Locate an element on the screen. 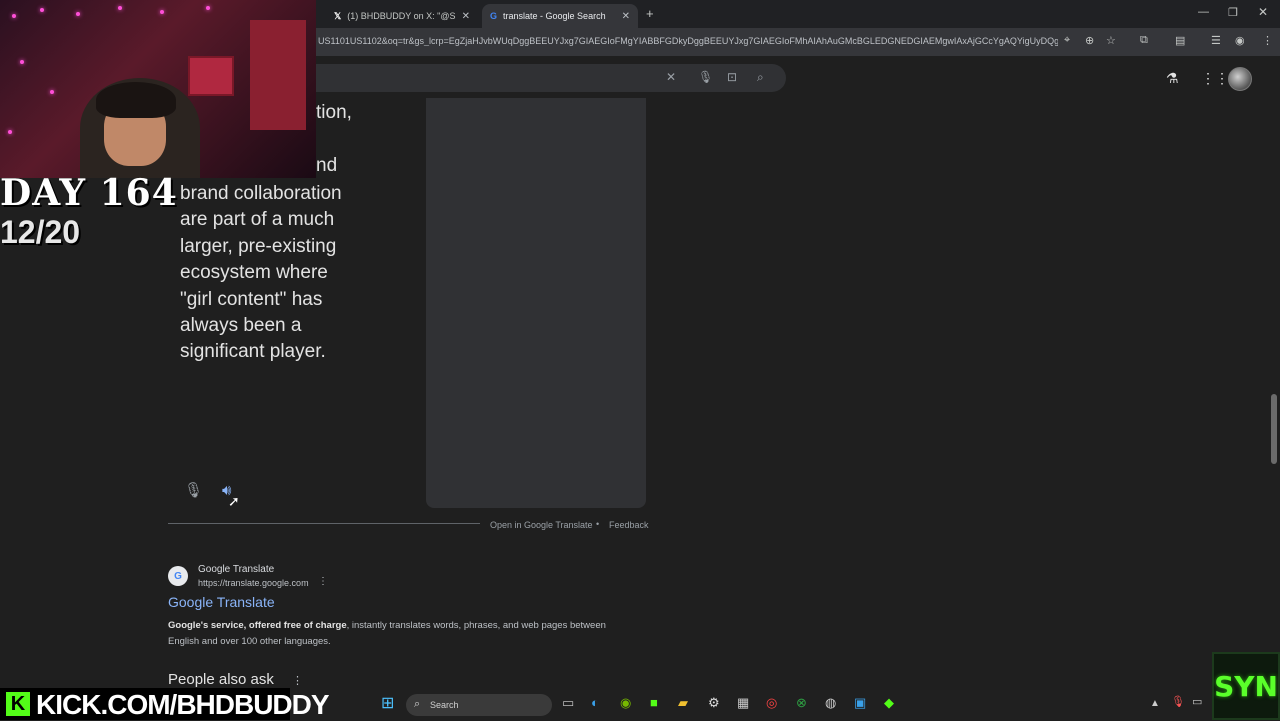 The height and width of the screenshot is (721, 1280). kick-logo-icon: K is located at coordinates (18, 704).